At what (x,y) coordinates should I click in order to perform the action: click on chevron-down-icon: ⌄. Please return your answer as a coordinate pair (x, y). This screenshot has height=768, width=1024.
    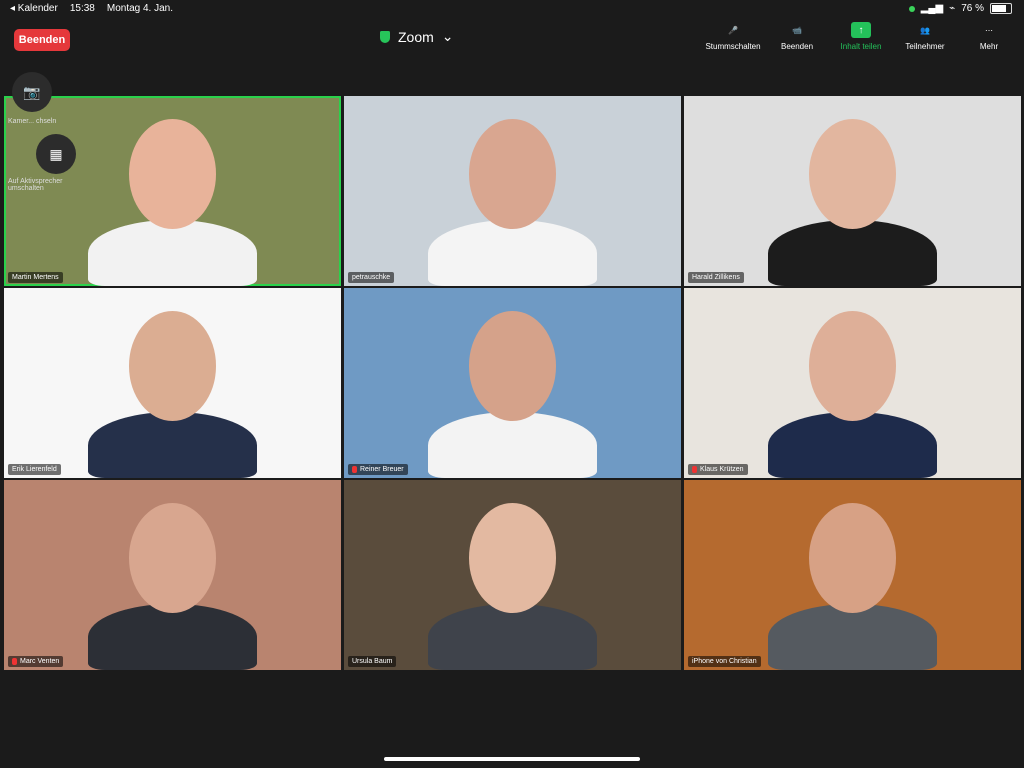
    Looking at the image, I should click on (447, 36).